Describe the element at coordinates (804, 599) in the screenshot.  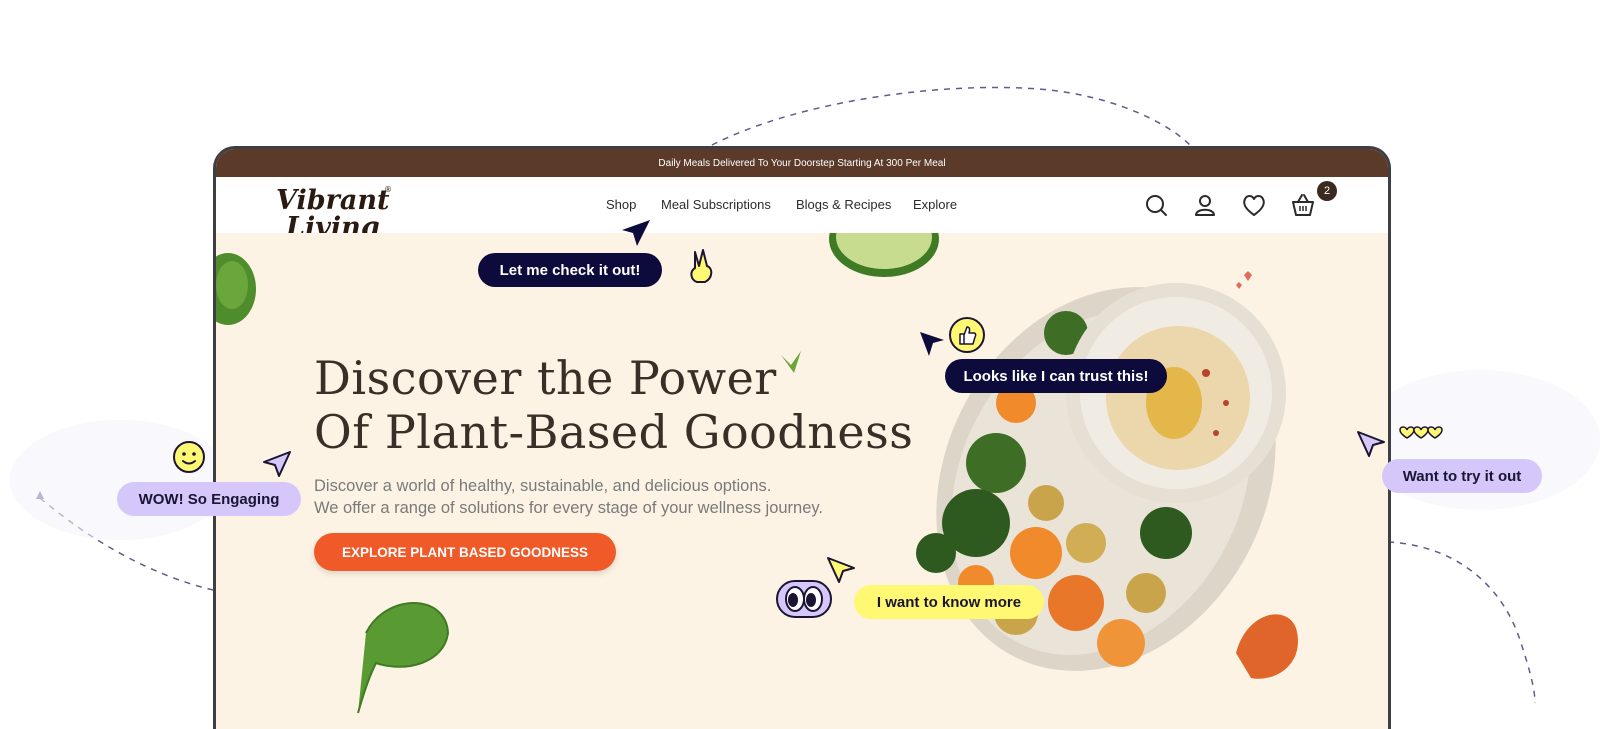
I see `eyes-icon` at that location.